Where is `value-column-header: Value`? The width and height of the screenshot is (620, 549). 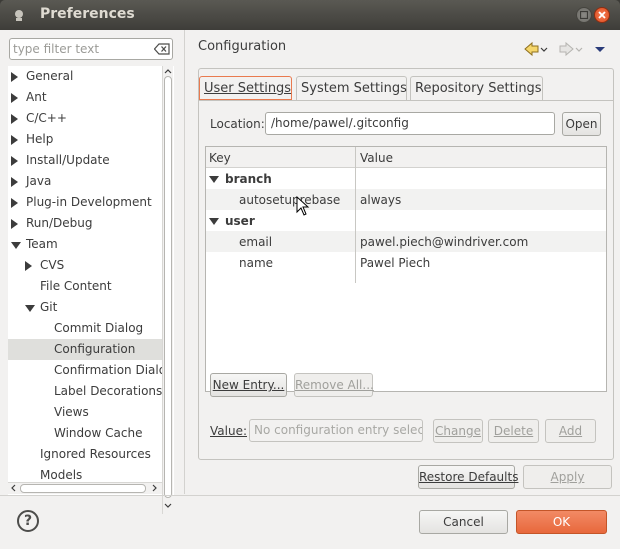 value-column-header: Value is located at coordinates (376, 158).